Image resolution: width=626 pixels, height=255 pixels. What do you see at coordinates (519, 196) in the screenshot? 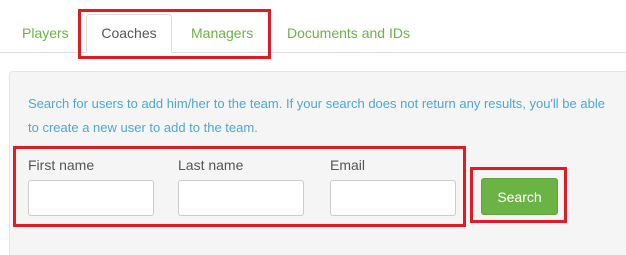
I see `search-button: Search` at bounding box center [519, 196].